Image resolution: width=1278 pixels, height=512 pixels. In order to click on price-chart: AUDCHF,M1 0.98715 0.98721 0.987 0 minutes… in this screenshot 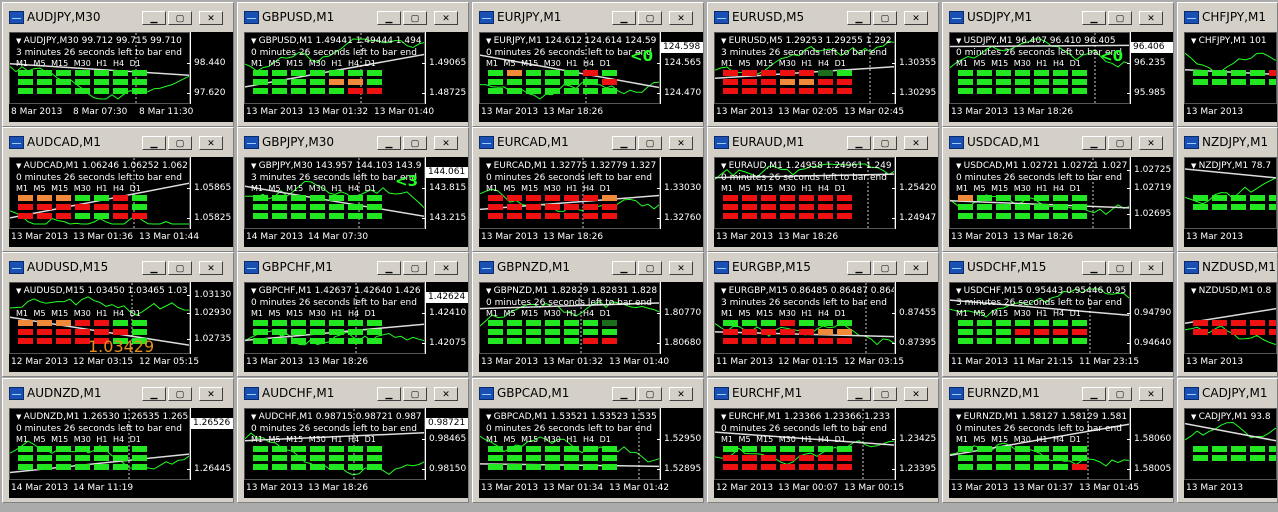, I will do `click(334, 444)`.